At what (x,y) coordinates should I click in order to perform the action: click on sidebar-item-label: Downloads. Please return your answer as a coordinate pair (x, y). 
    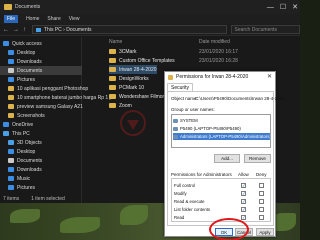
    Looking at the image, I should click on (29, 169).